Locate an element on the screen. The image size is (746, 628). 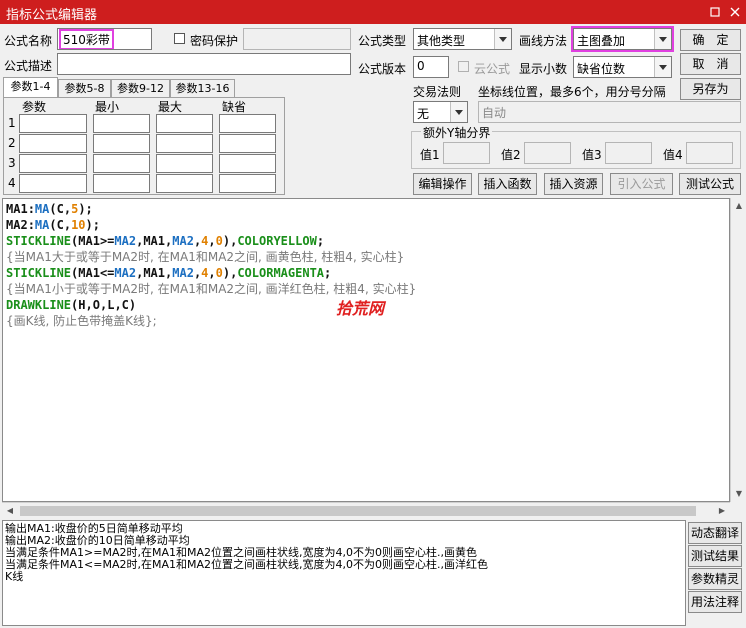
editor-horizontal-scrollbar: ◀ ▶ is located at coordinates (366, 510).